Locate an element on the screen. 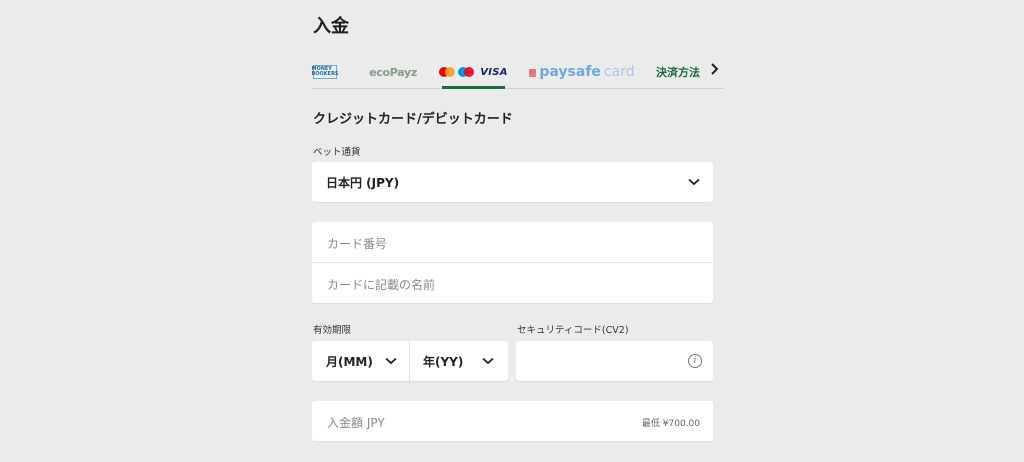 The width and height of the screenshot is (1024, 462). expiry-year-value: 年(YY) is located at coordinates (443, 362).